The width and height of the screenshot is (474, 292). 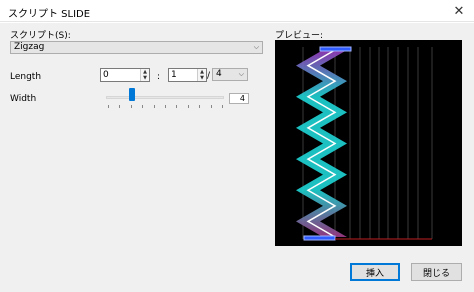 What do you see at coordinates (26, 77) in the screenshot?
I see `length-label: Length` at bounding box center [26, 77].